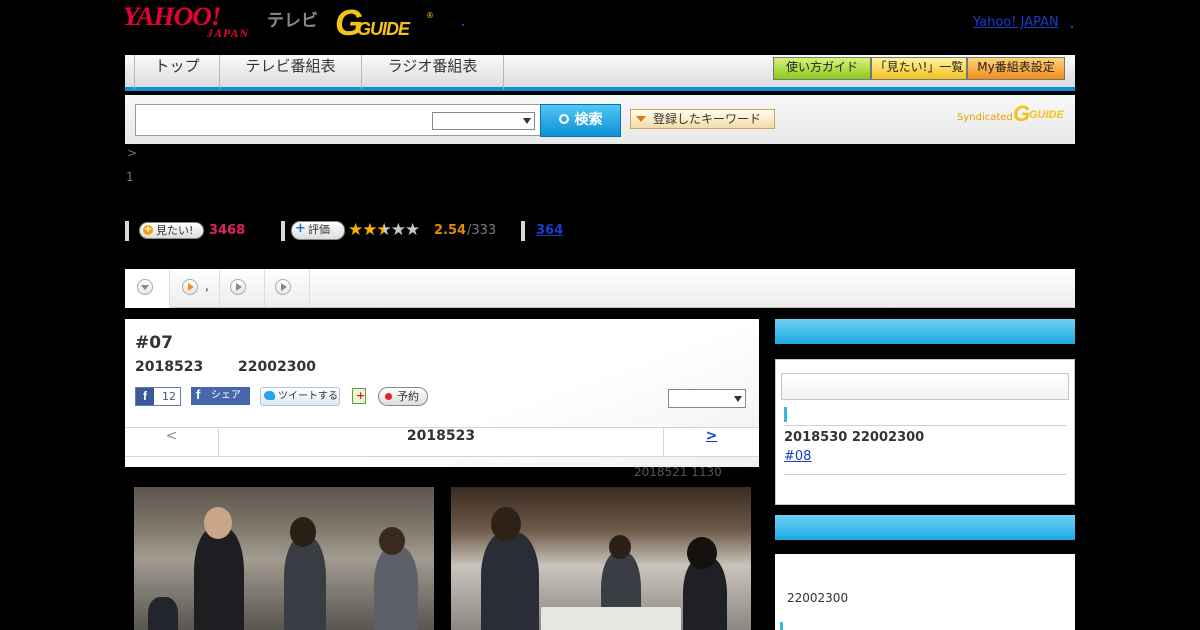 The image size is (1200, 630). I want to click on want-count: 3468, so click(227, 230).